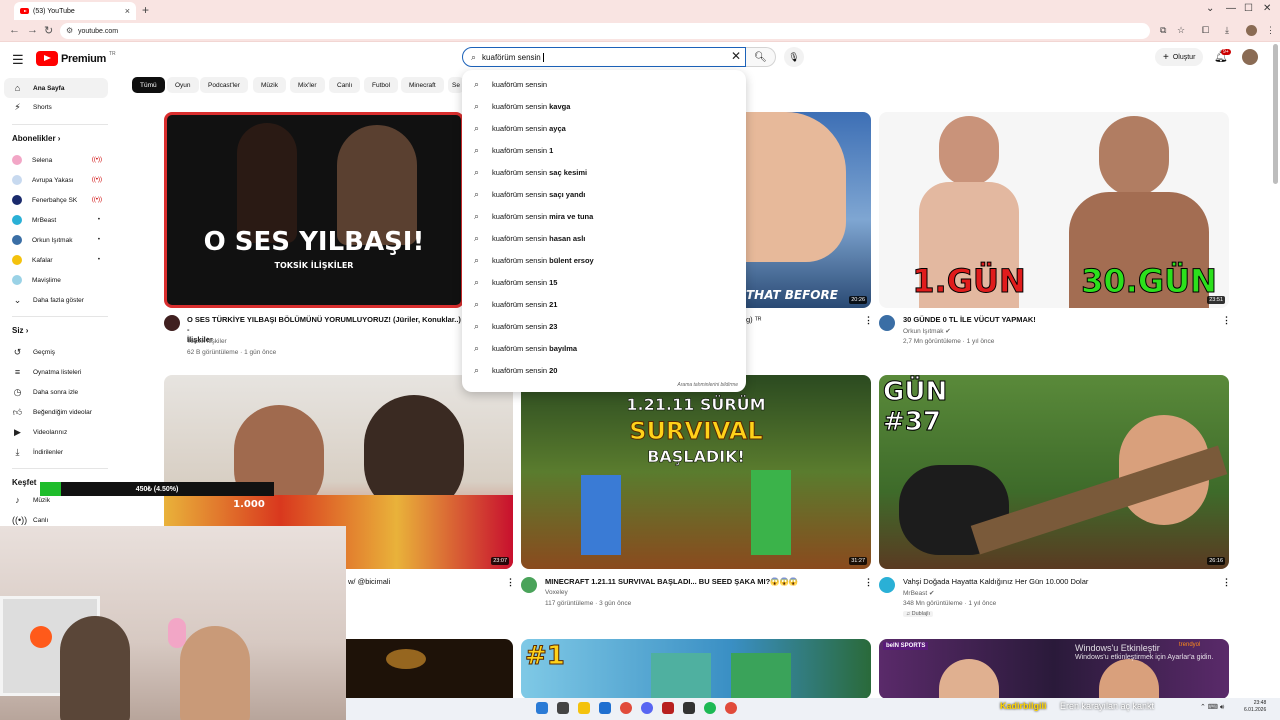 This screenshot has width=1280, height=720. Describe the element at coordinates (710, 708) in the screenshot. I see `spotify-icon` at that location.